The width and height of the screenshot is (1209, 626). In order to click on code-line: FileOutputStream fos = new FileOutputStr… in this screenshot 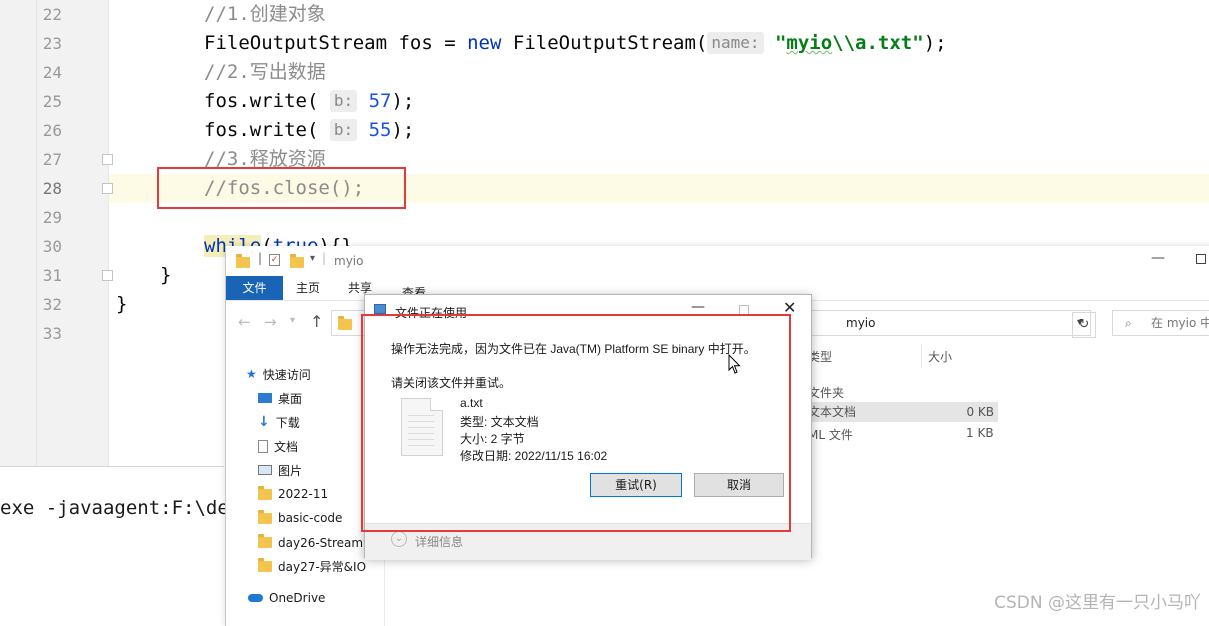, I will do `click(575, 43)`.